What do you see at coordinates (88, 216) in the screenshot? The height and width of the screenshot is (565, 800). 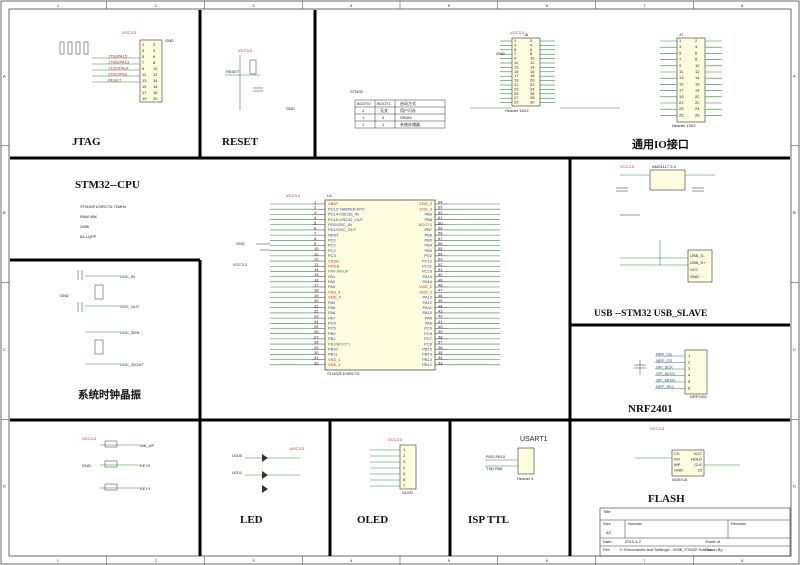 I see `cpu-info-1: RAM 48K` at bounding box center [88, 216].